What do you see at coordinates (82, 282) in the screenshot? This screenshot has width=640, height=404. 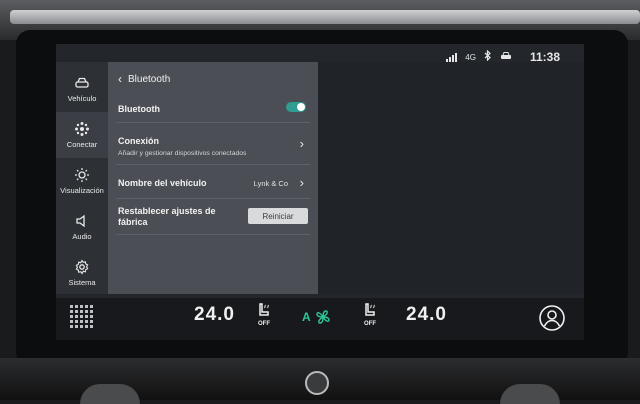 I see `rail-item-label: Sistema` at bounding box center [82, 282].